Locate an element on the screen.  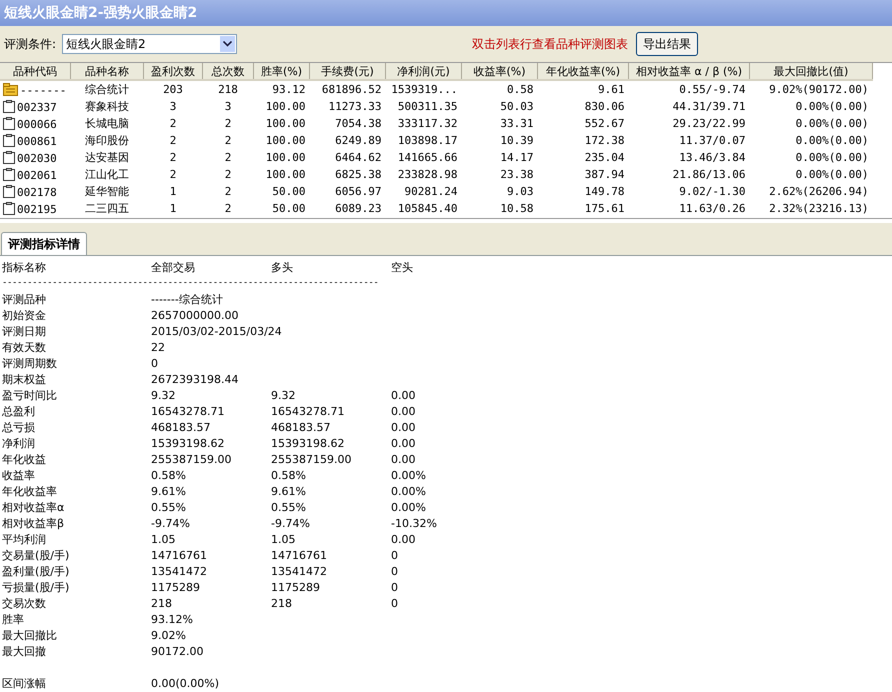
table-cell-text: 10.39 is located at coordinates (516, 141).